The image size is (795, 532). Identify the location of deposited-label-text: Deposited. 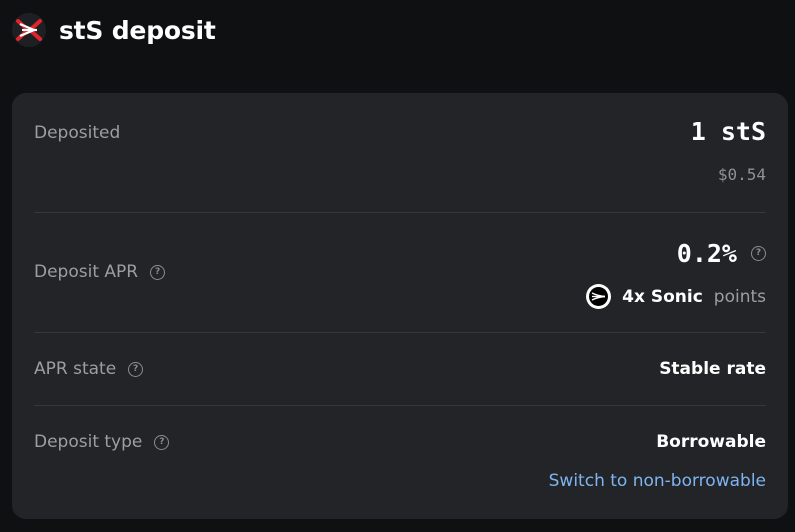
(77, 133).